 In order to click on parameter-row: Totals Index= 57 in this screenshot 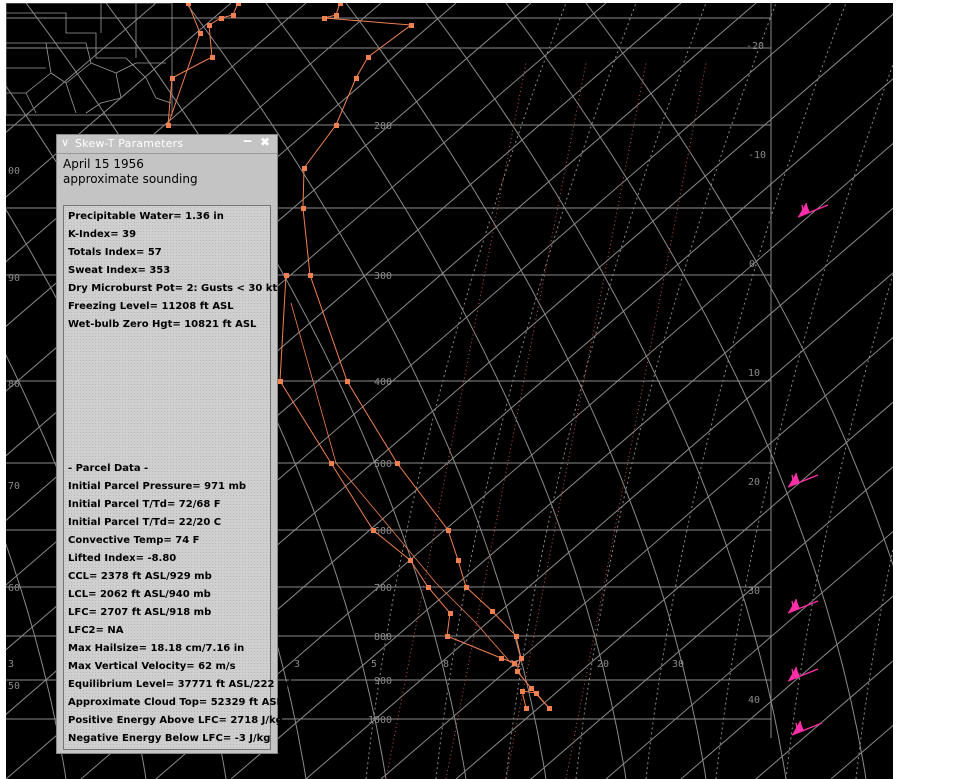, I will do `click(115, 252)`.